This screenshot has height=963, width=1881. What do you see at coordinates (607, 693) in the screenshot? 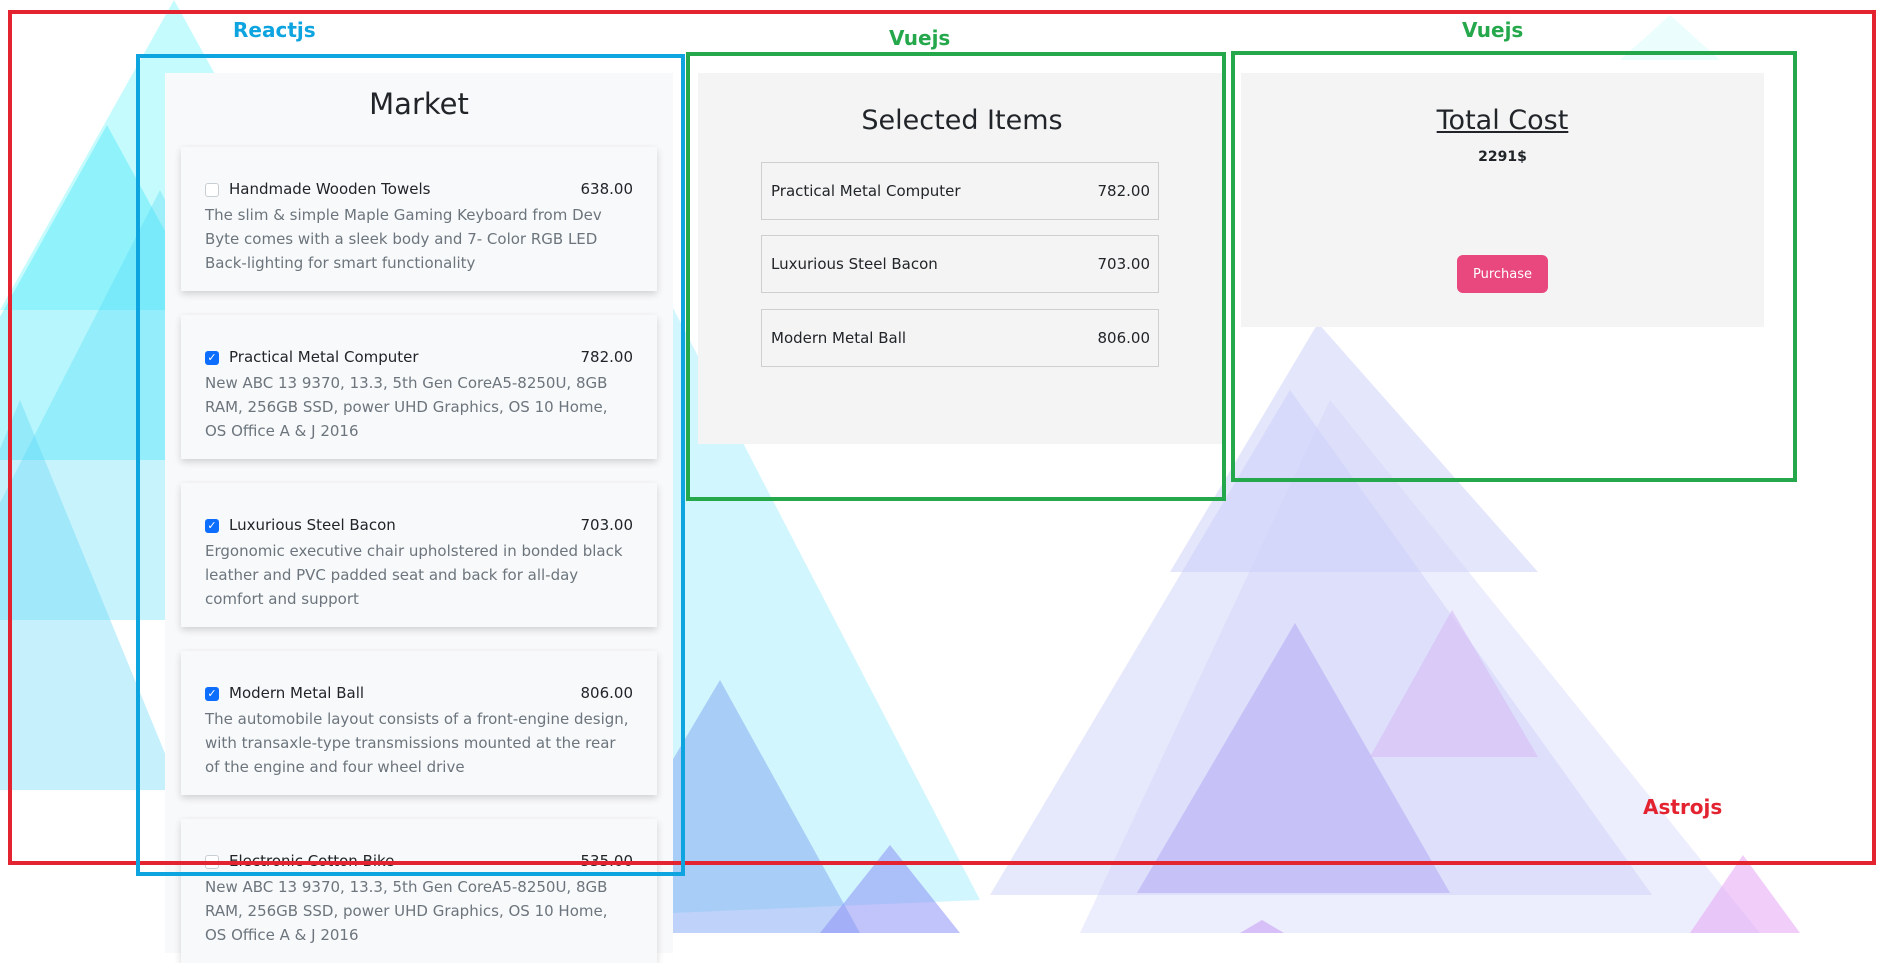
I see `item-price: 806.00` at bounding box center [607, 693].